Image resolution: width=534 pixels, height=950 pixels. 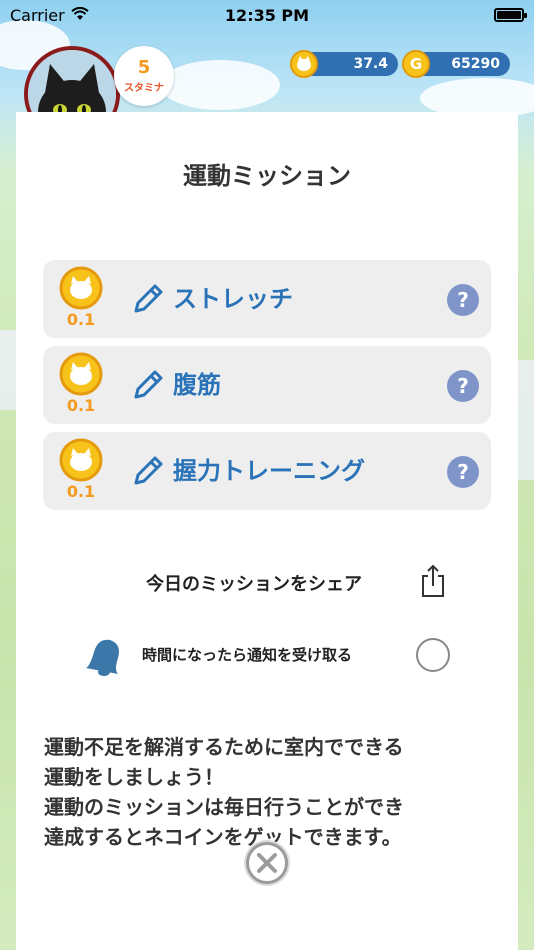 I want to click on mission-name: 腹筋, so click(x=197, y=385).